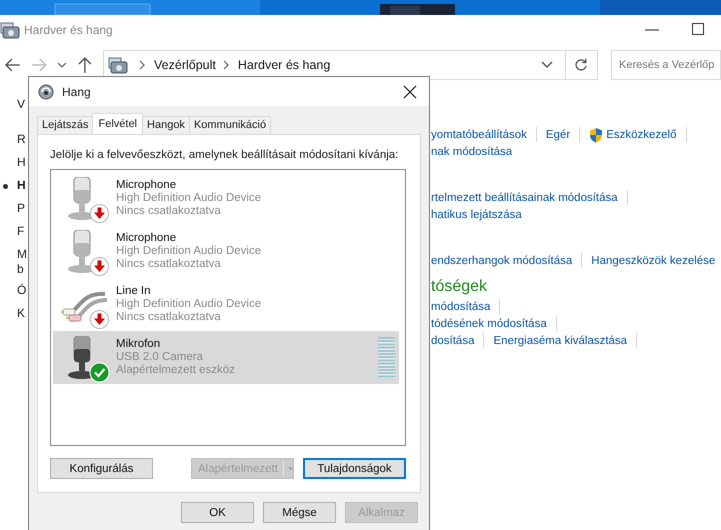  What do you see at coordinates (546, 65) in the screenshot?
I see `dropdown-icon` at bounding box center [546, 65].